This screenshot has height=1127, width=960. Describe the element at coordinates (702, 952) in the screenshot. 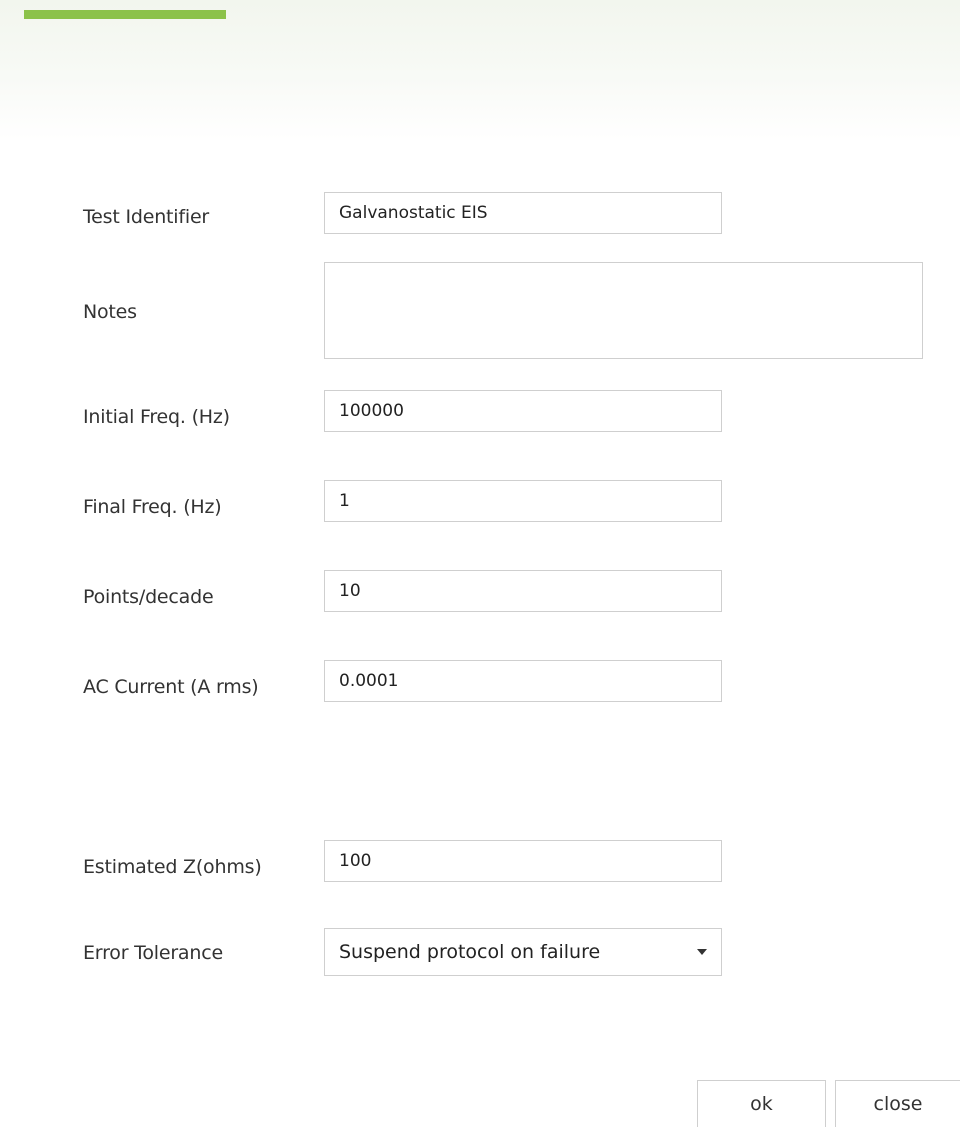

I see `caret-down-icon` at that location.